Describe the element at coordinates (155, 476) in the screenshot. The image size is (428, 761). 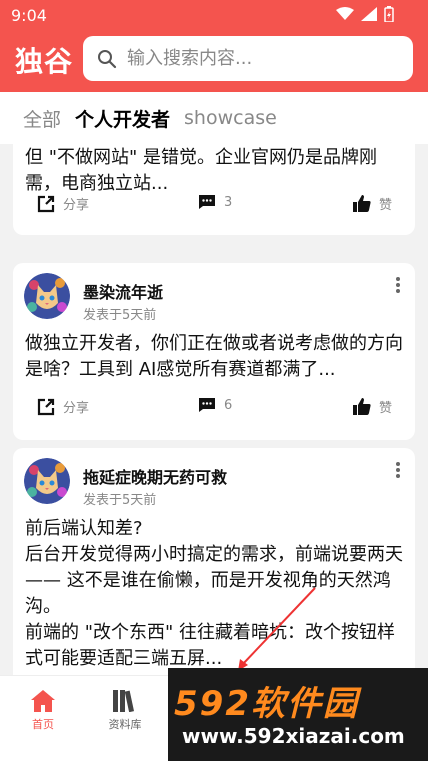
I see `author-name: 拖延症晚期无药可救` at that location.